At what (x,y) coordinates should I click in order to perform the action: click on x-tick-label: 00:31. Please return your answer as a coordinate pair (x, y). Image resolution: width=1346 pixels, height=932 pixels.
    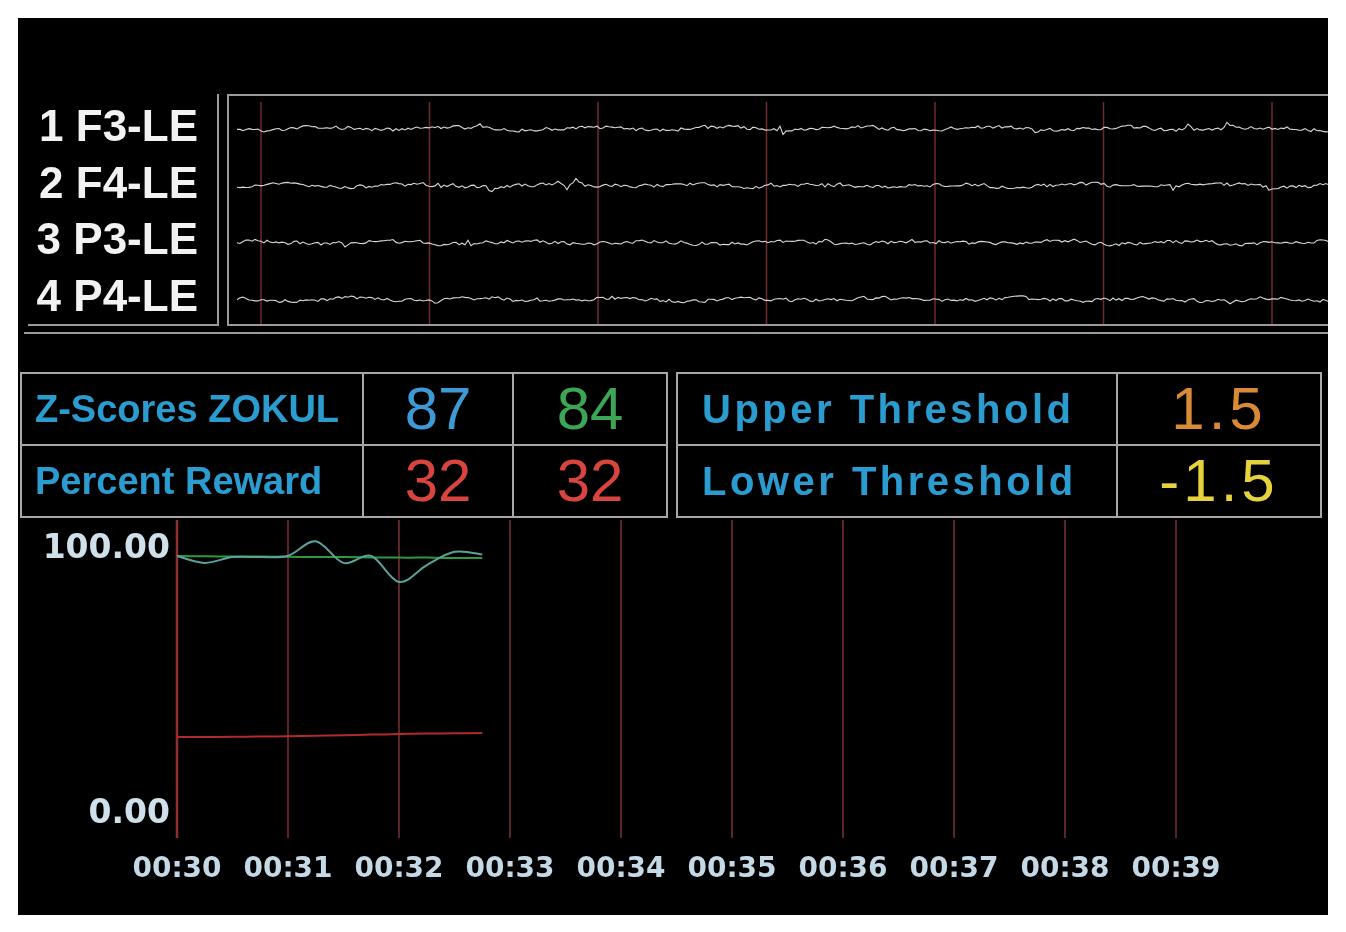
    Looking at the image, I should click on (288, 867).